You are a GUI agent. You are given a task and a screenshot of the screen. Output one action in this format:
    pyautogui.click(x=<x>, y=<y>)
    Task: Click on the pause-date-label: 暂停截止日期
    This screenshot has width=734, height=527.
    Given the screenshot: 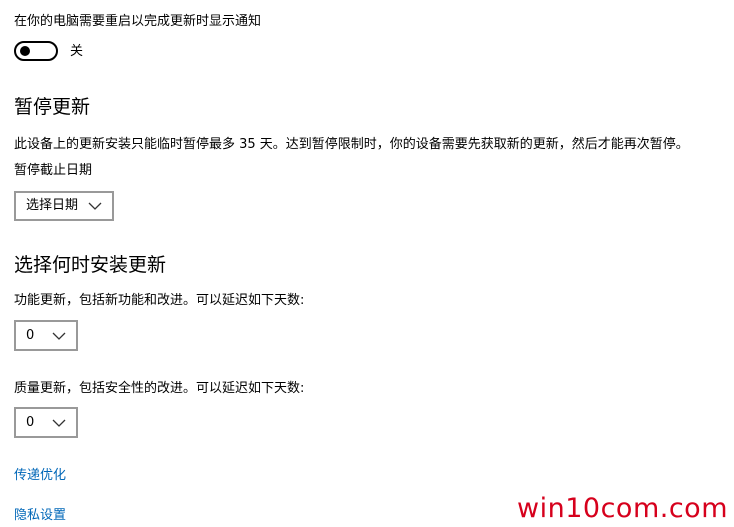 What is the action you would take?
    pyautogui.click(x=53, y=170)
    